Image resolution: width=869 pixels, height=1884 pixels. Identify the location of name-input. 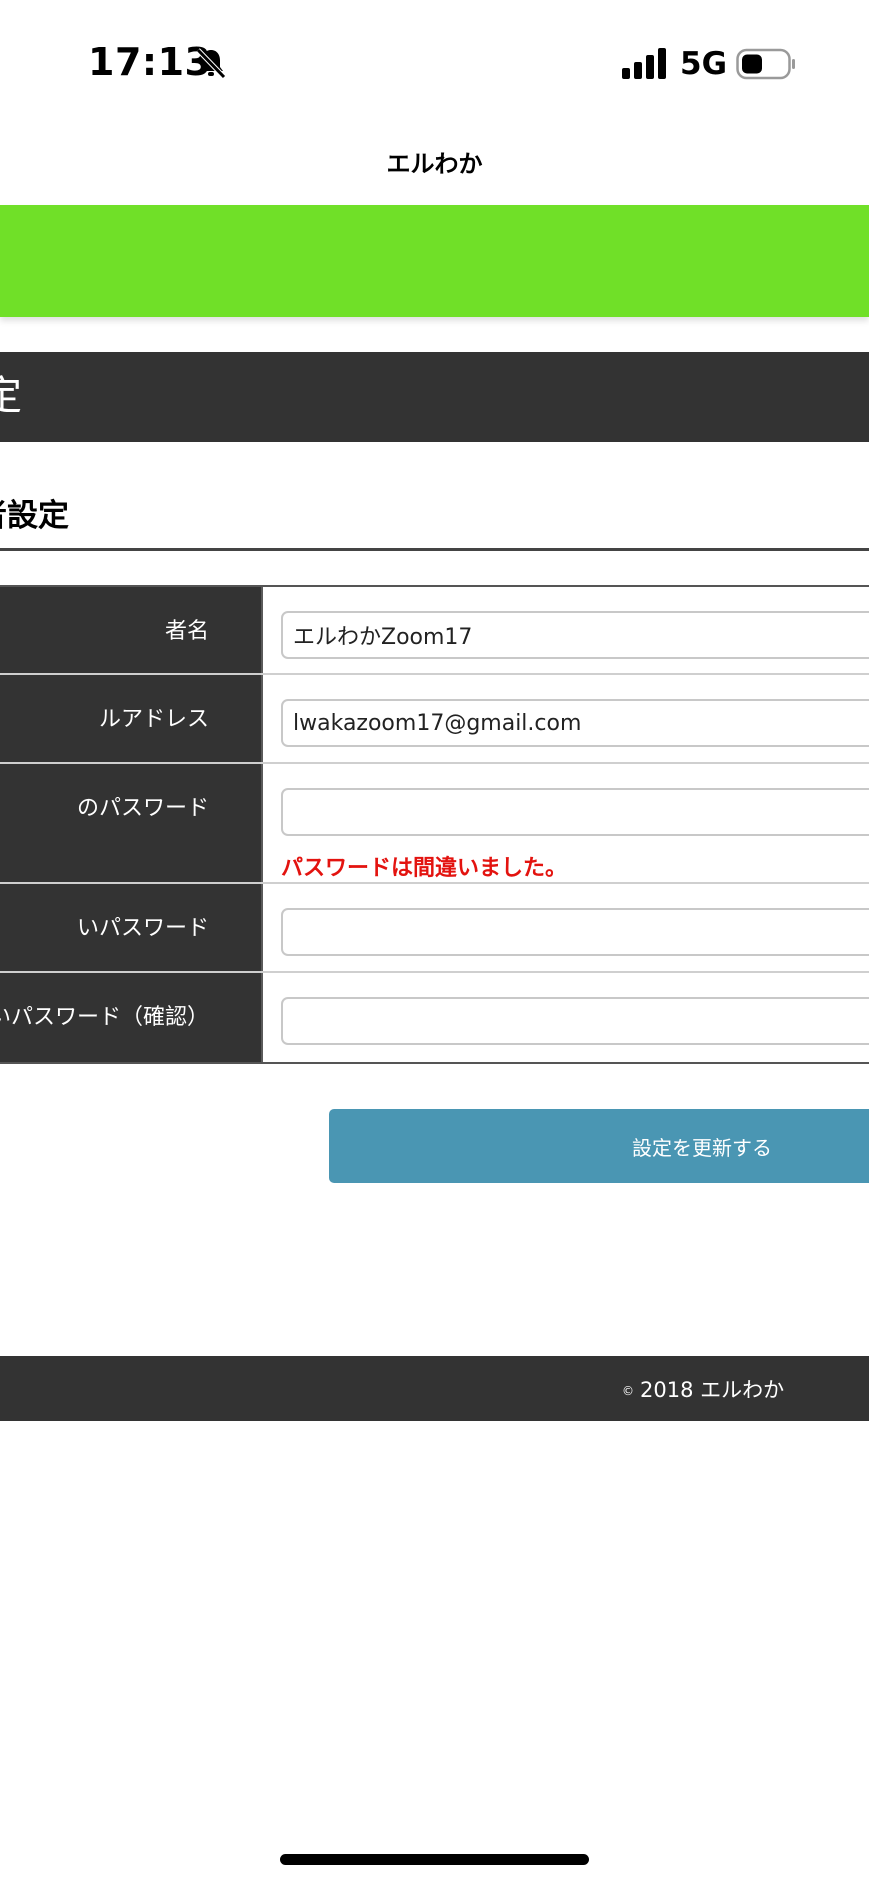
(575, 635).